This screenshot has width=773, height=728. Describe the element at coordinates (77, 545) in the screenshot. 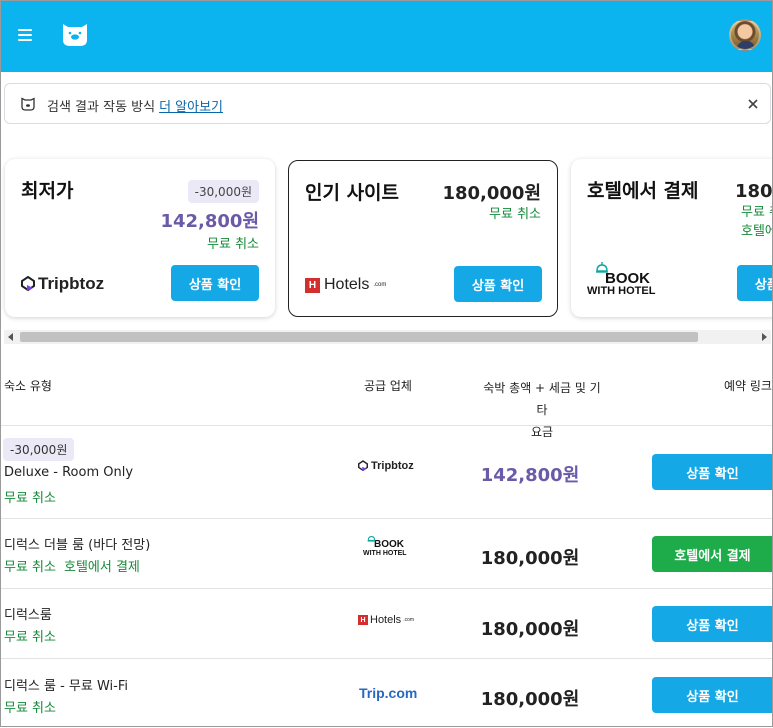

I see `room-name: 디럭스 더블 룸 (바다 전망)` at that location.